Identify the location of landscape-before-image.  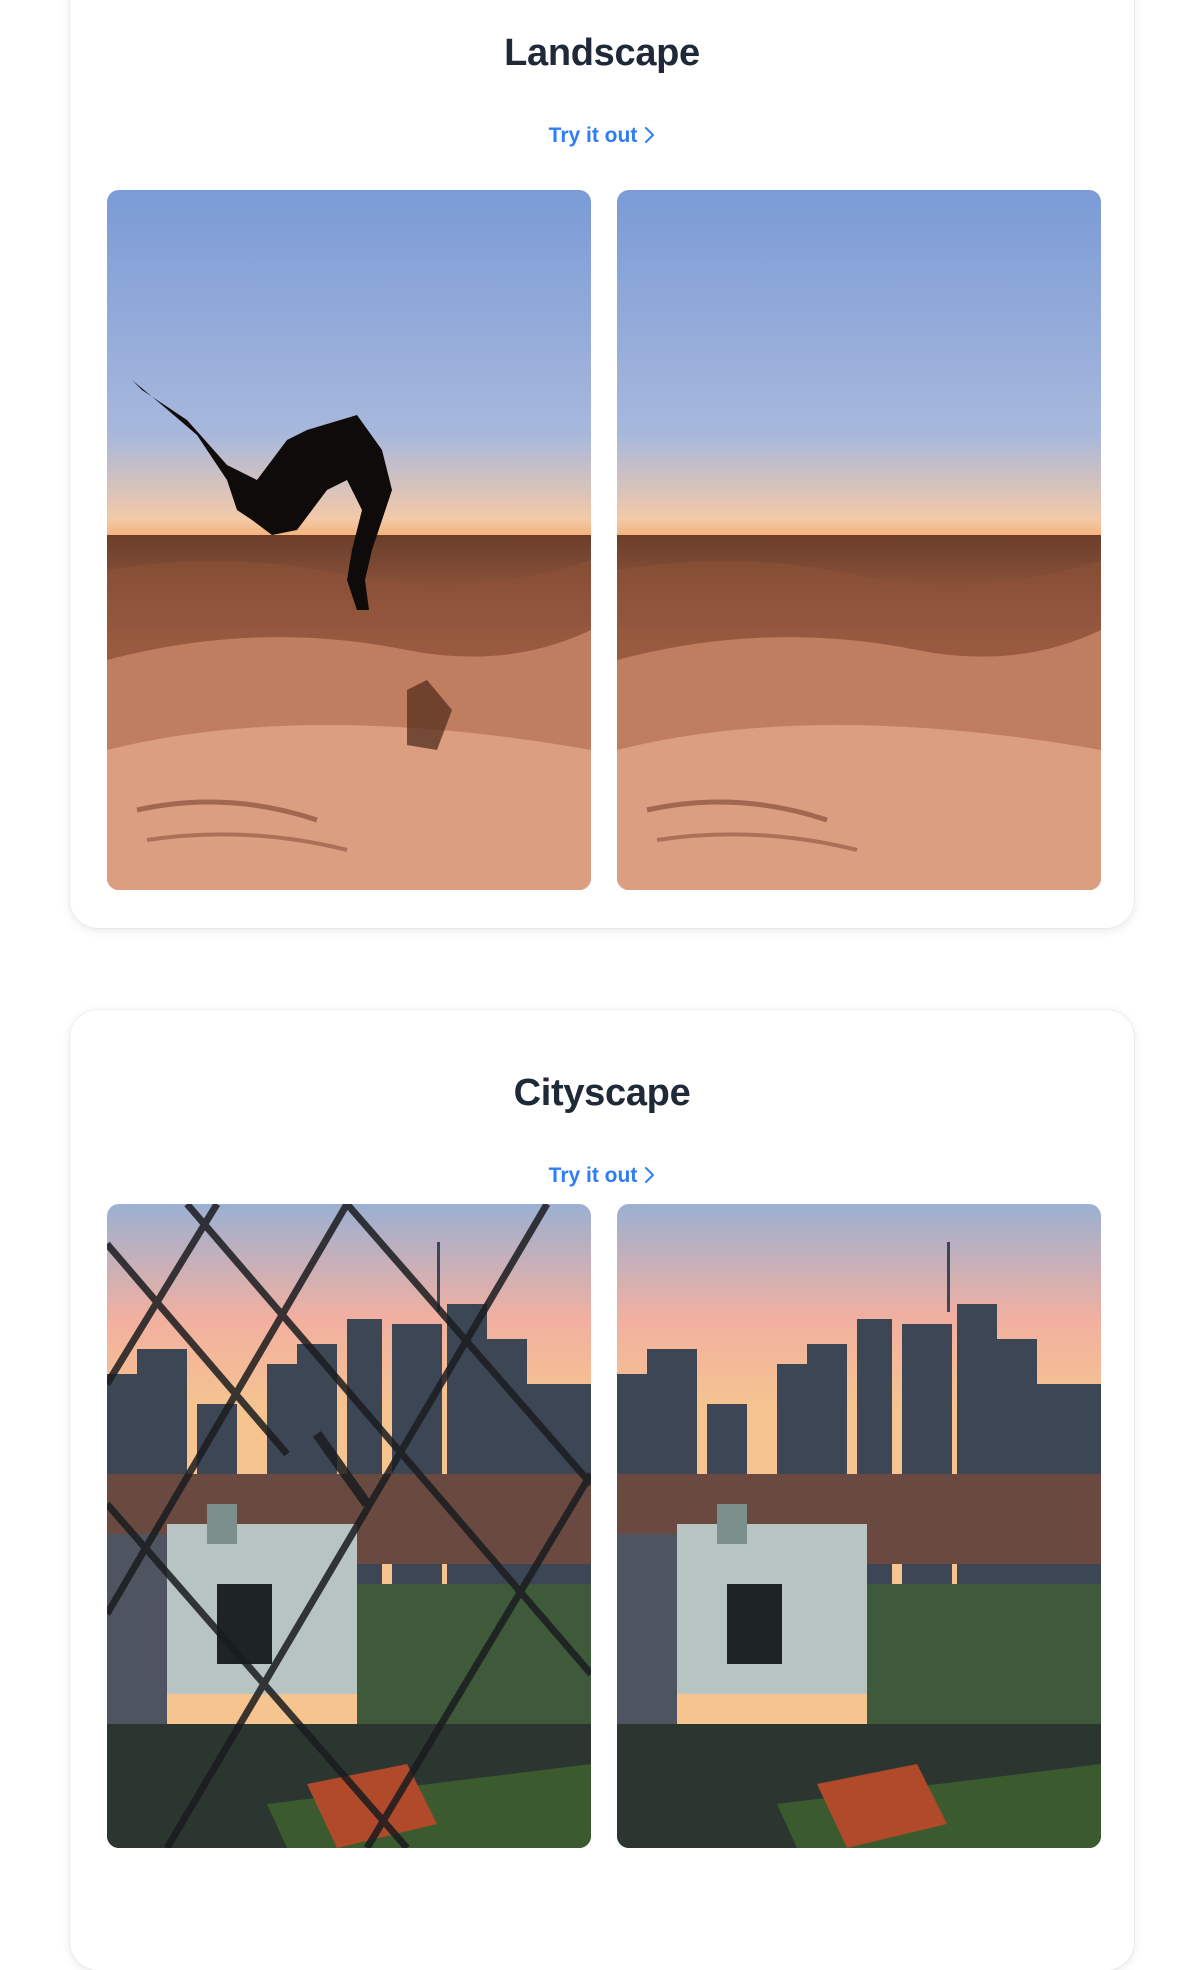
(349, 540).